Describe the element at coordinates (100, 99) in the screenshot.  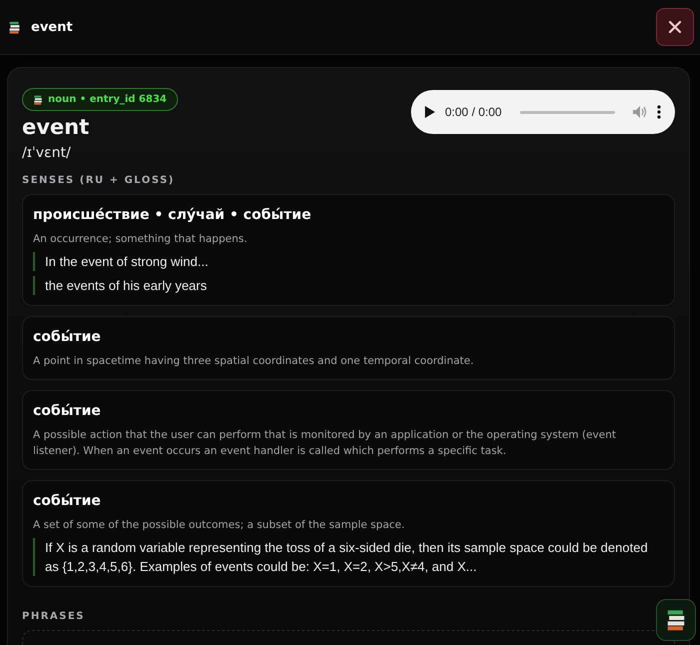
I see `entry-badge: noun • entry_id 6834` at that location.